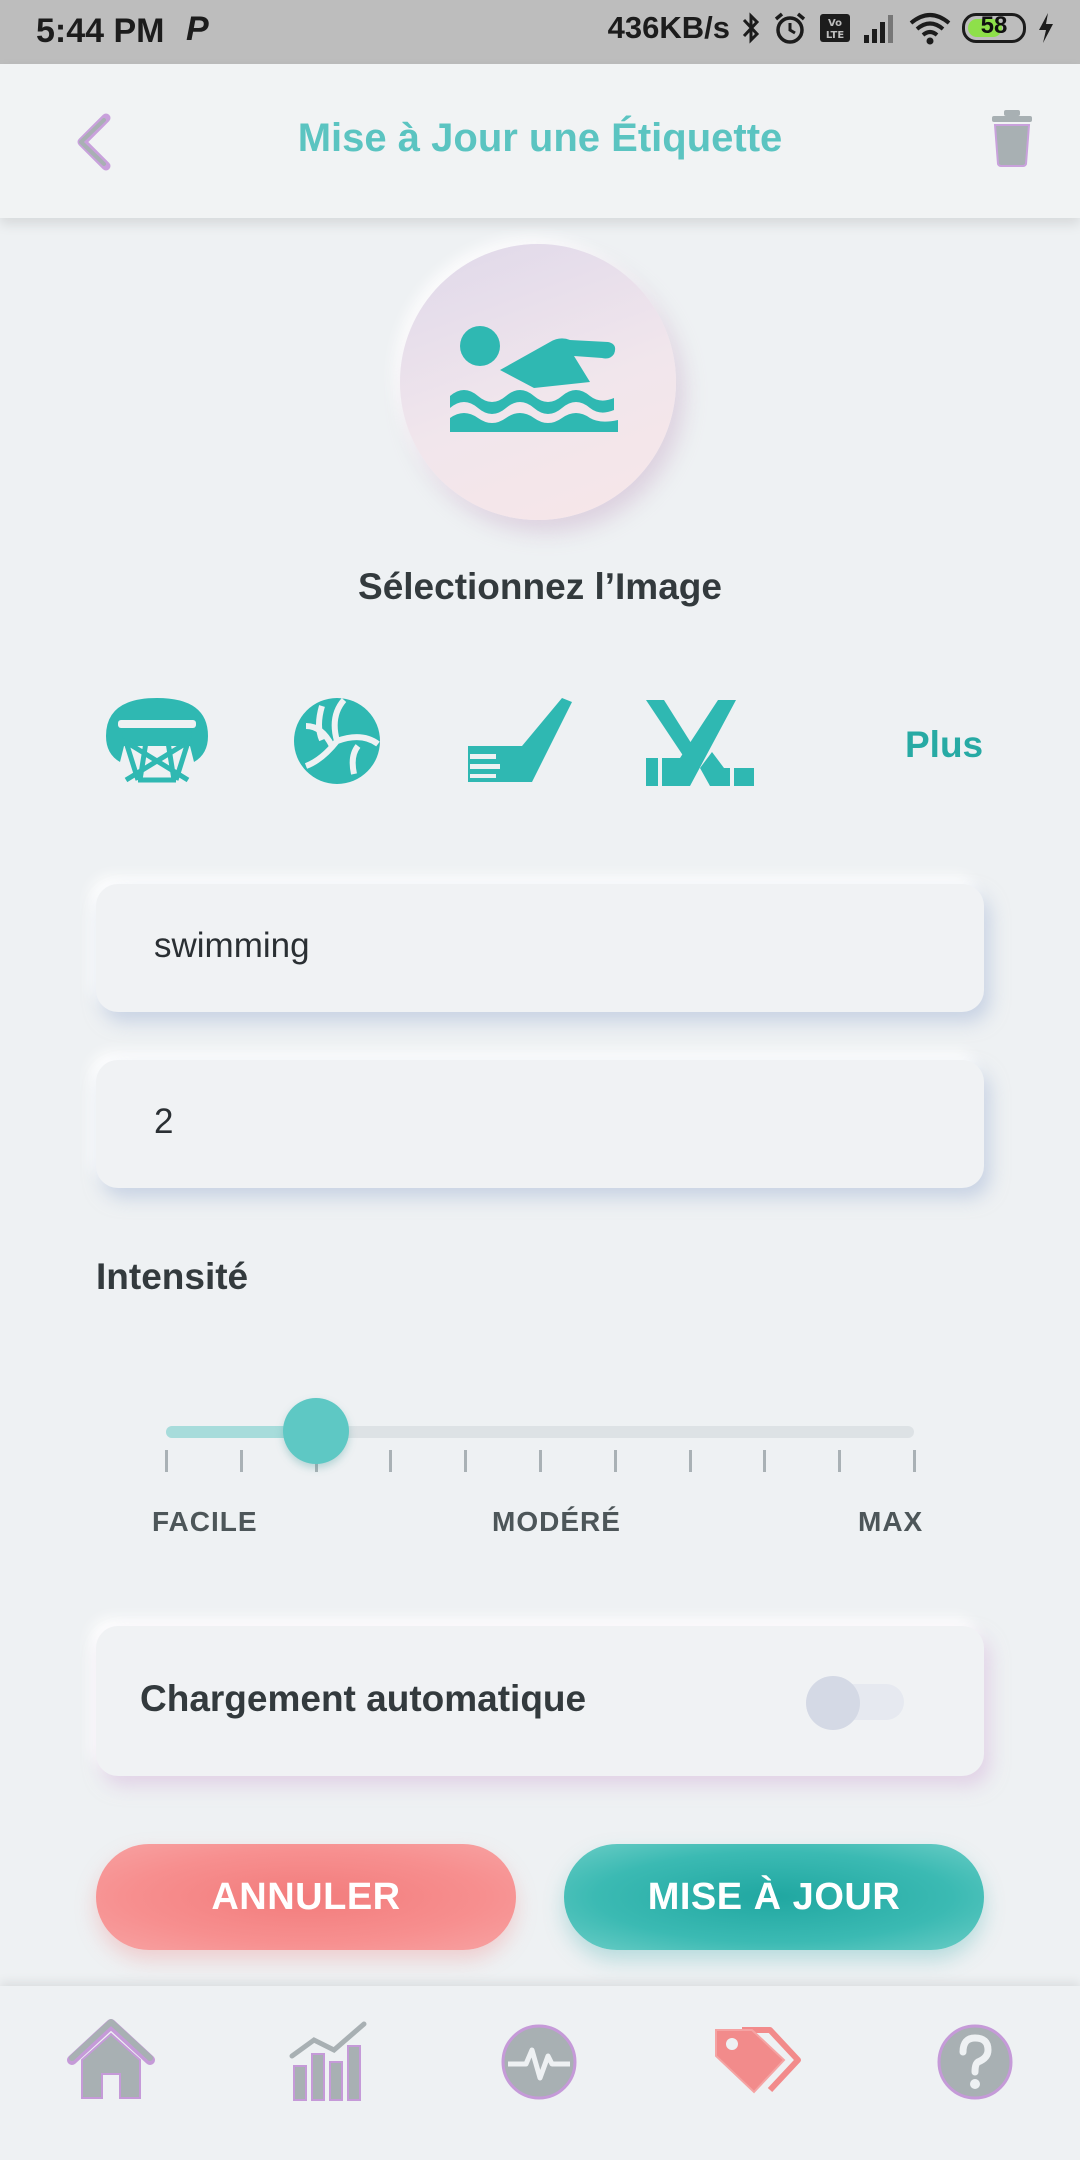 The height and width of the screenshot is (2160, 1080). I want to click on name-field-value: swimming, so click(232, 945).